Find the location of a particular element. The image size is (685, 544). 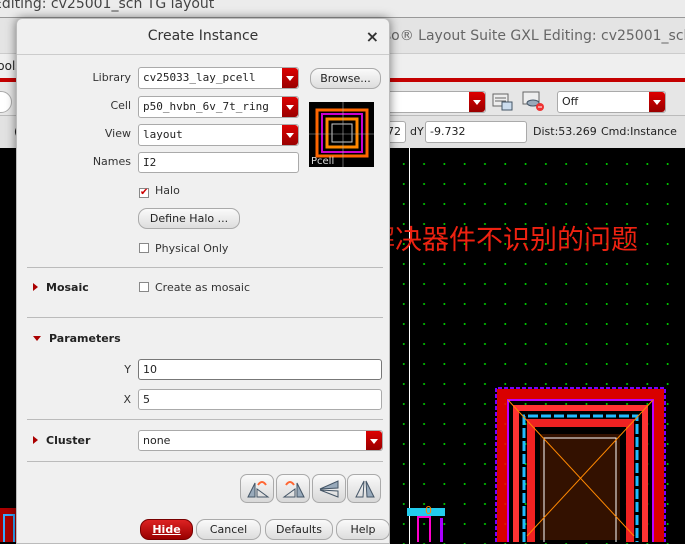

window-icon is located at coordinates (503, 102).